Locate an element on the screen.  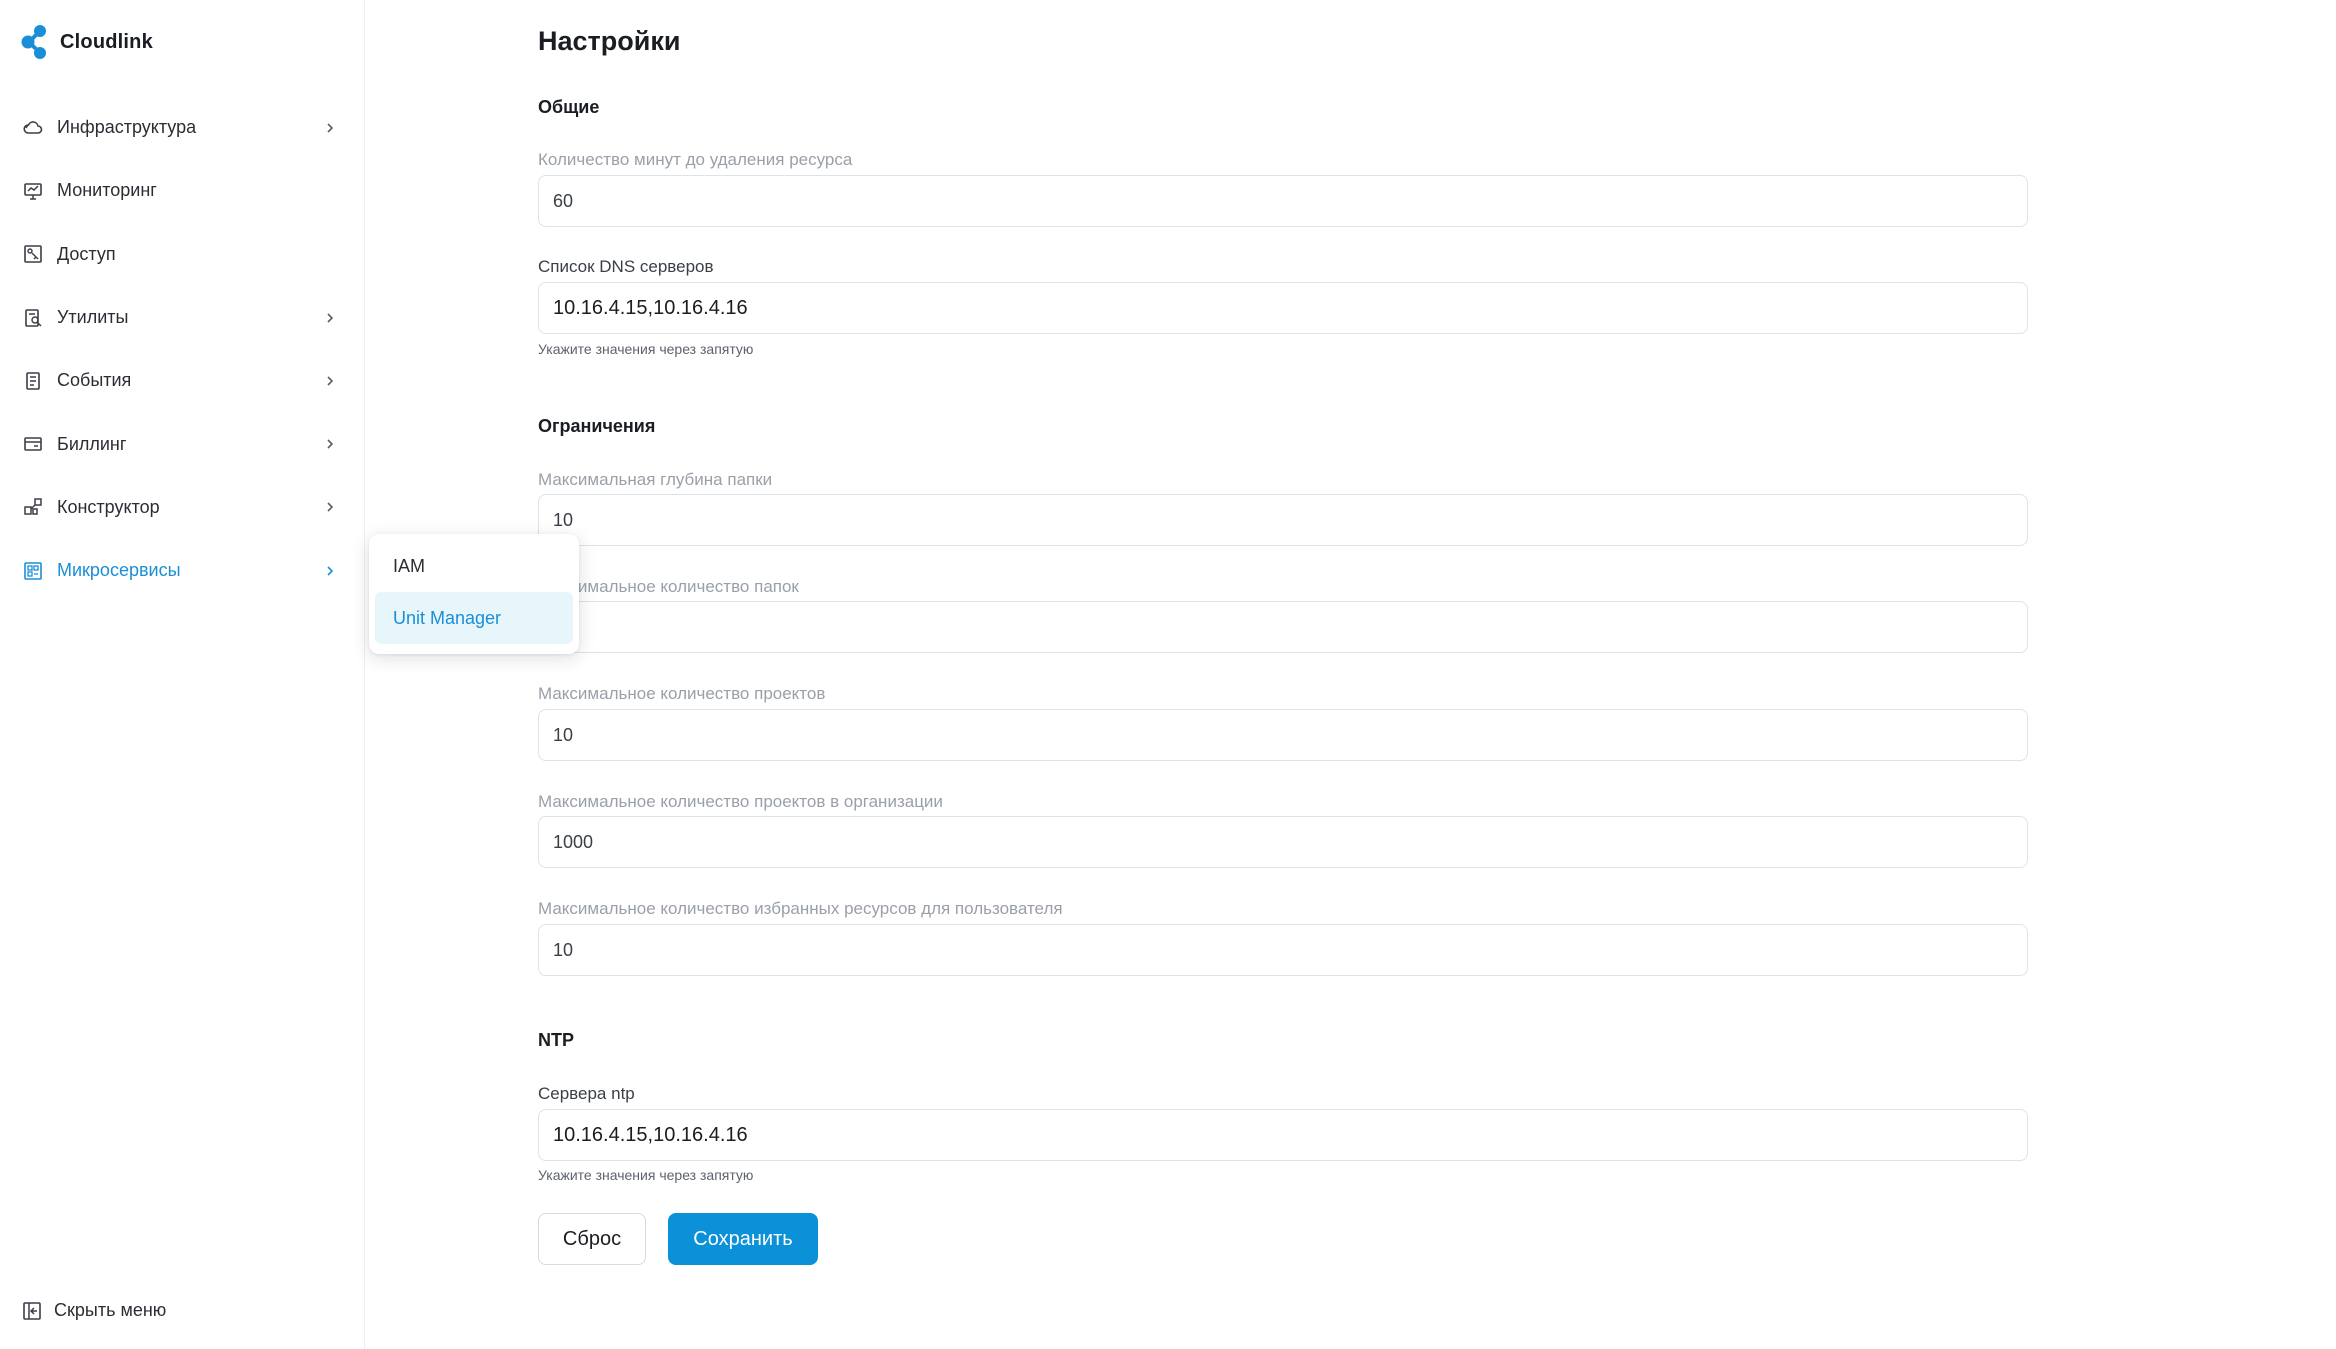
projects-field is located at coordinates (1283, 735).